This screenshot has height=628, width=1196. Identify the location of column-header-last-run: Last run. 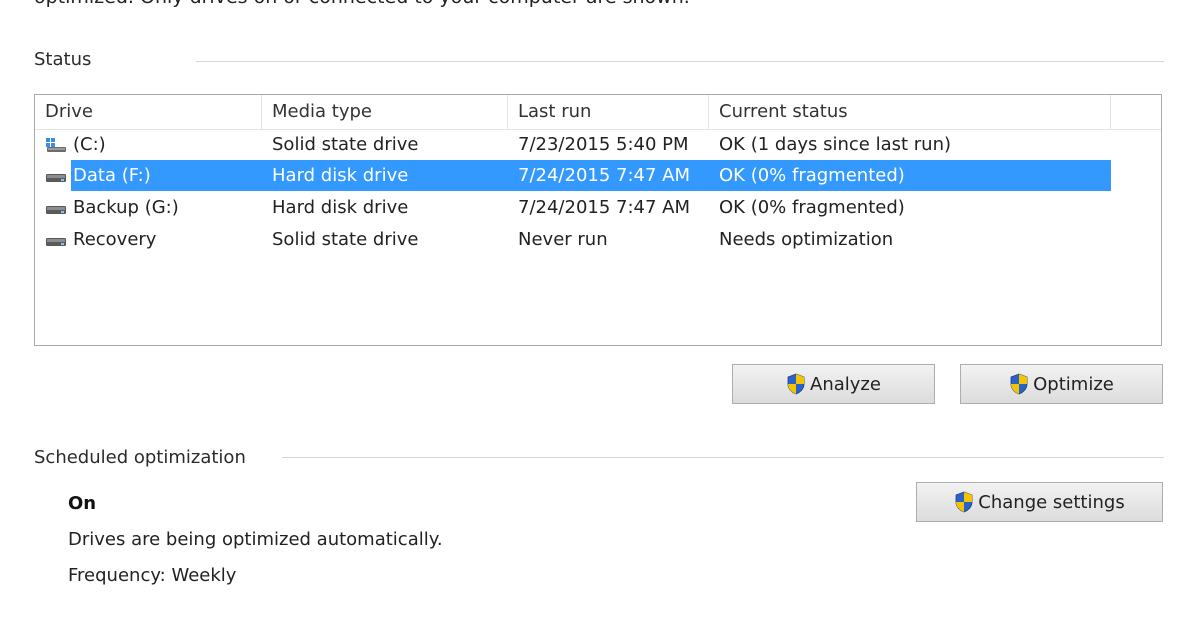
(608, 112).